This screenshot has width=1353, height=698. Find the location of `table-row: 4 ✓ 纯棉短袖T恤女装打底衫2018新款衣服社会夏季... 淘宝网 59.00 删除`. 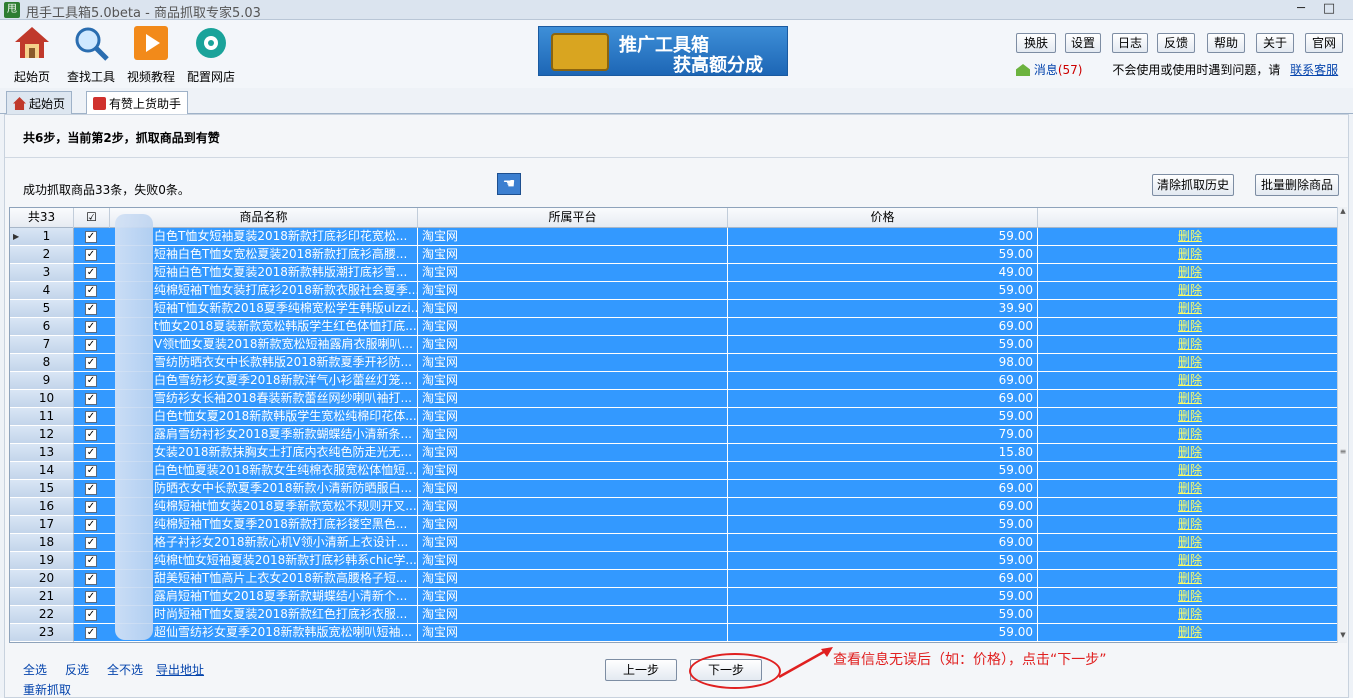

table-row: 4 ✓ 纯棉短袖T恤女装打底衫2018新款衣服社会夏季... 淘宝网 59.00 删除 is located at coordinates (675, 291).